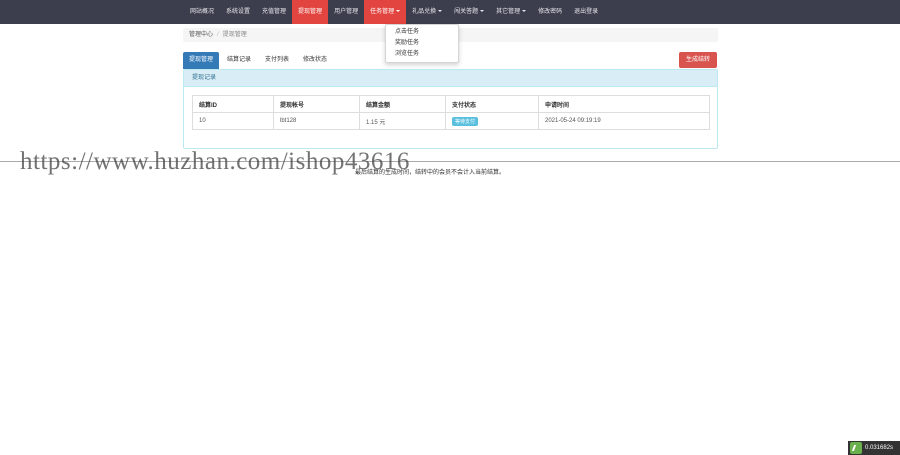 The image size is (900, 455). Describe the element at coordinates (465, 121) in the screenshot. I see `status-badge: 等待支付` at that location.